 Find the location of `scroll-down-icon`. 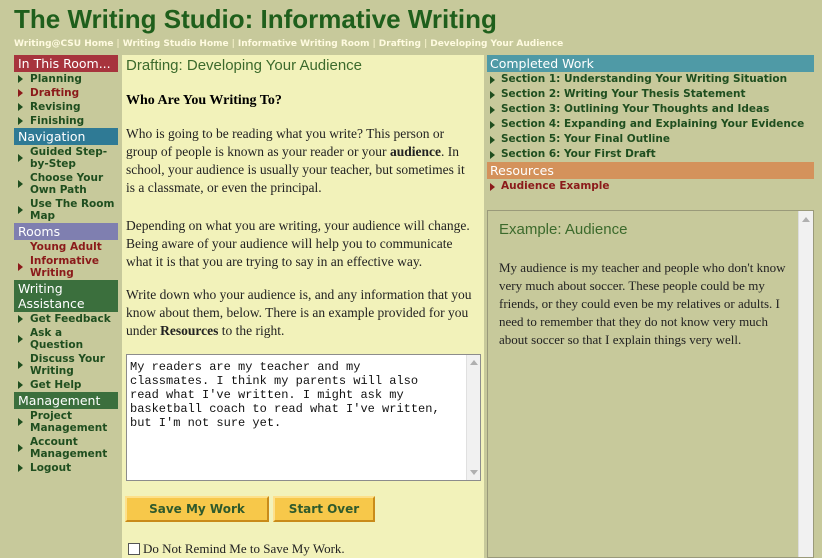

scroll-down-icon is located at coordinates (474, 472).